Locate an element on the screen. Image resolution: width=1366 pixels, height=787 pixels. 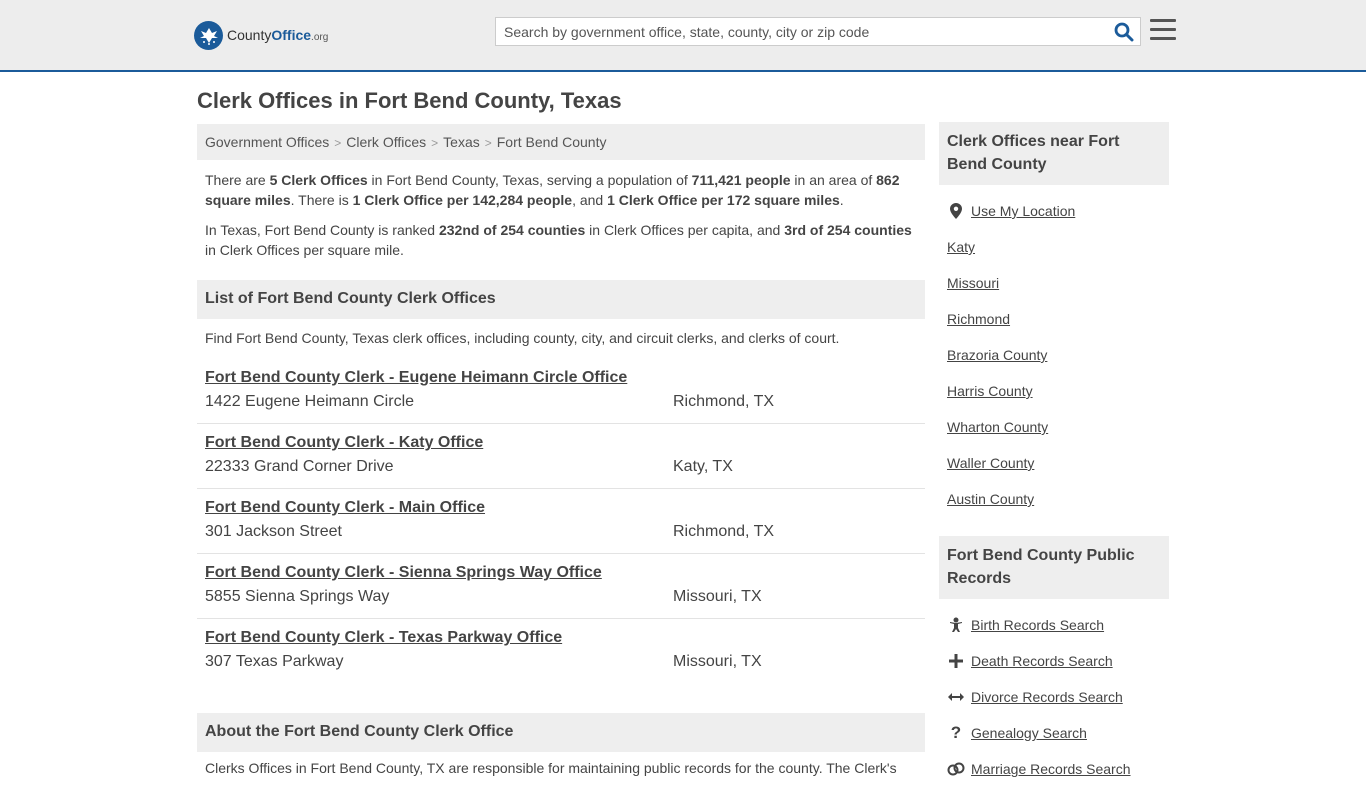
nearby-link-harris-county: Harris County is located at coordinates (990, 391).